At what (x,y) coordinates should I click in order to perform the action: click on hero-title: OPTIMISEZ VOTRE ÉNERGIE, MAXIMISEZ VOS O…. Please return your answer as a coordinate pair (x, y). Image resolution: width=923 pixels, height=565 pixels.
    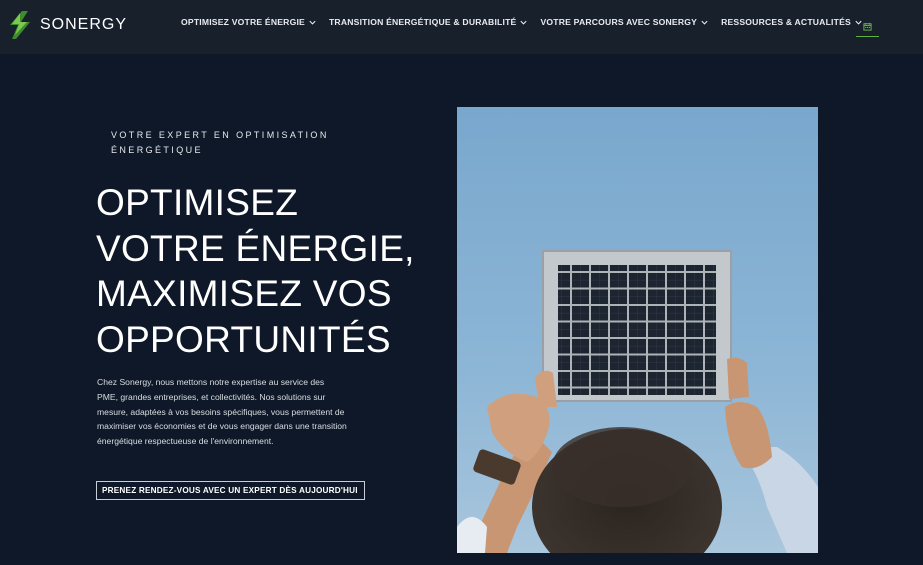
    Looking at the image, I should click on (261, 271).